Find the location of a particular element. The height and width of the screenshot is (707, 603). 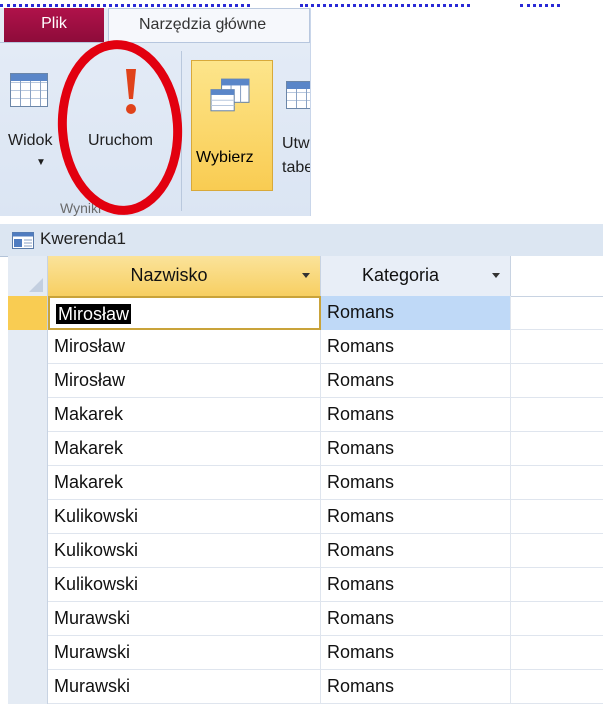

datasheet-header: Nazwisko Kategoria is located at coordinates (305, 276).